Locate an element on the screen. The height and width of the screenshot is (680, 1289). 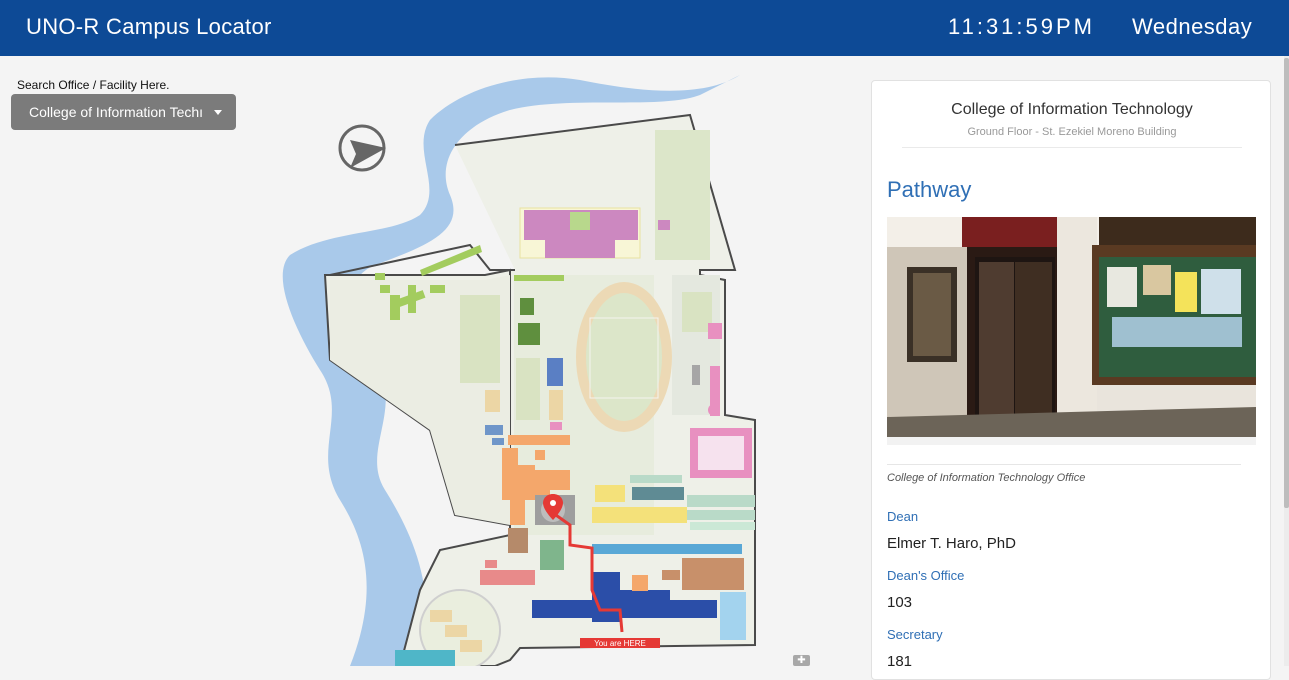
page-scrollbar is located at coordinates (1286, 361).